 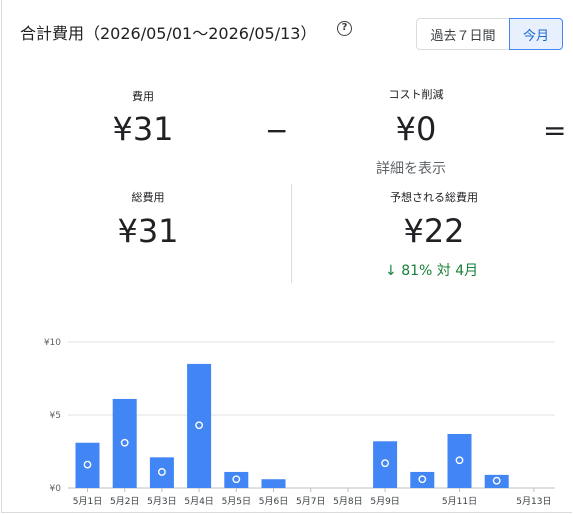 What do you see at coordinates (198, 501) in the screenshot?
I see `x-tick-label: 5月4日` at bounding box center [198, 501].